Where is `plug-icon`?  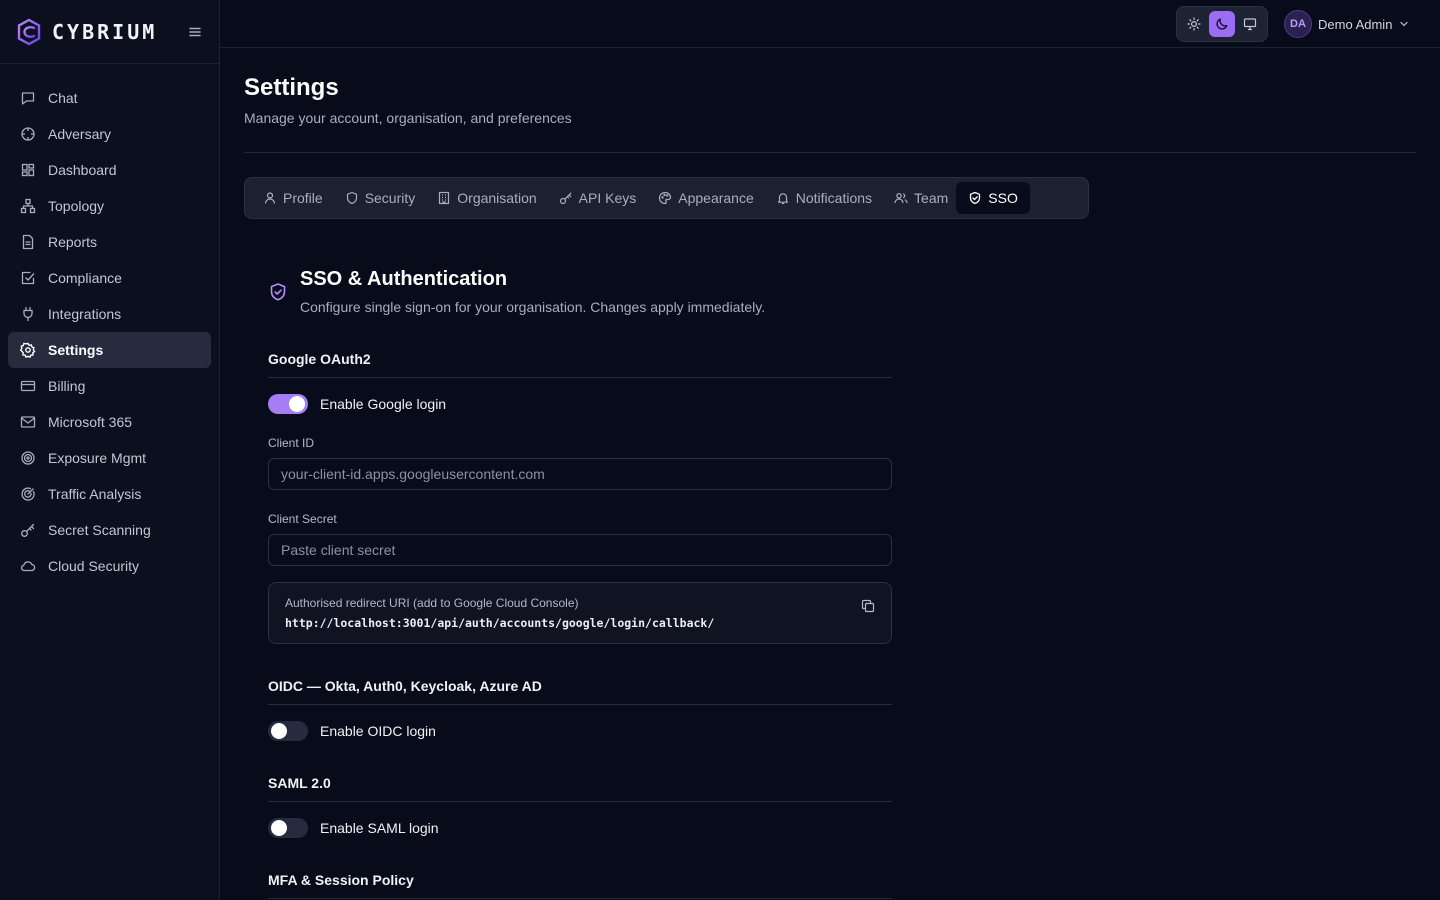 plug-icon is located at coordinates (28, 314).